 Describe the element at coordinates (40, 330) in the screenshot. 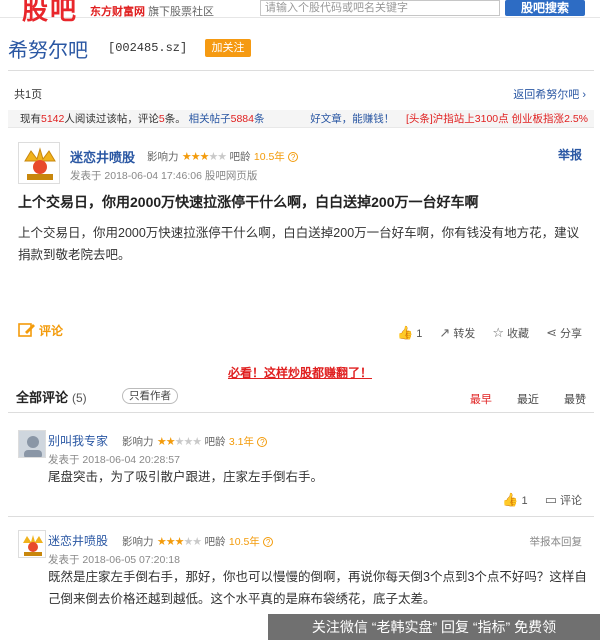

I see `comment-button: 评论` at that location.